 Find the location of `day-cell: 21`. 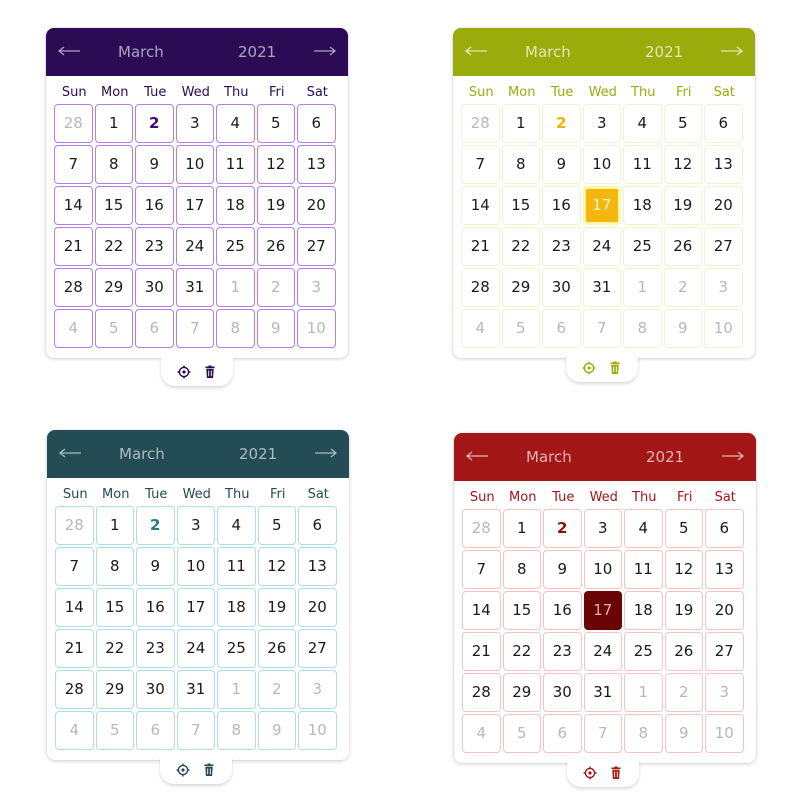

day-cell: 21 is located at coordinates (481, 651).